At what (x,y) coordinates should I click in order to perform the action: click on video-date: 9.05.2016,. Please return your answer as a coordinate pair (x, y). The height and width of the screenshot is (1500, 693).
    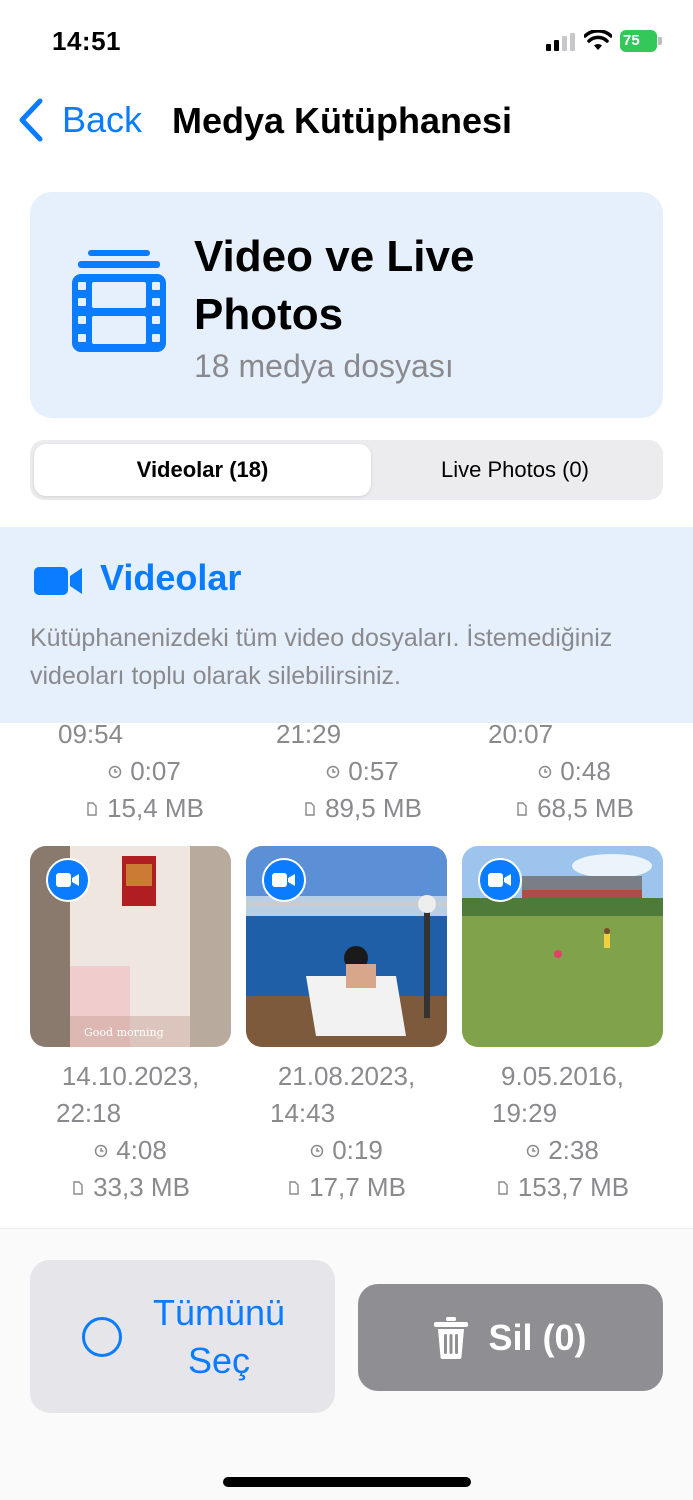
    Looking at the image, I should click on (562, 1076).